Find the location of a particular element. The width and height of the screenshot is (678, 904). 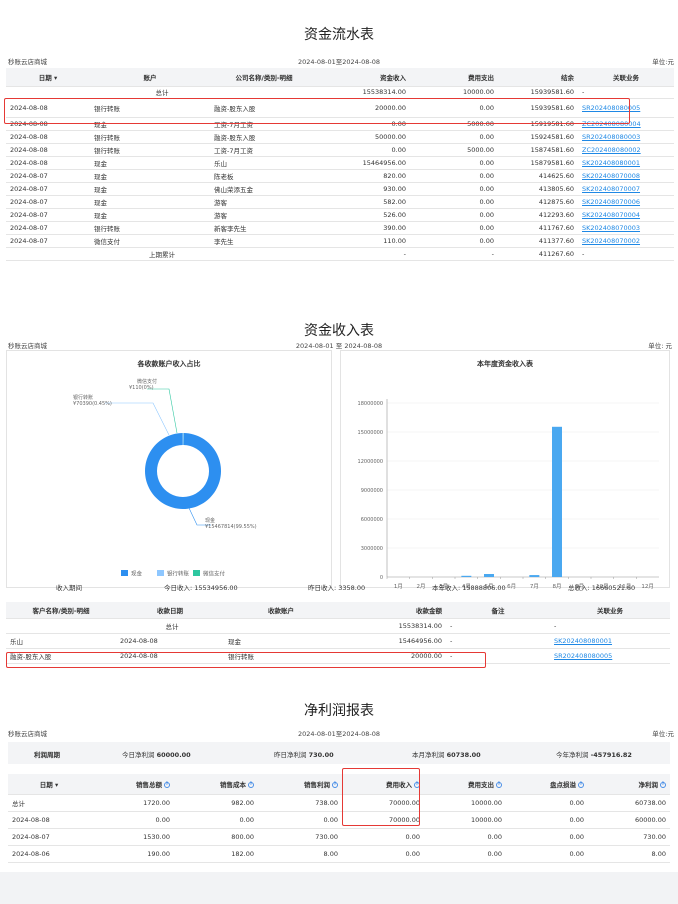

annotation-cash-value: ¥15467814(99.55%) is located at coordinates (231, 527).